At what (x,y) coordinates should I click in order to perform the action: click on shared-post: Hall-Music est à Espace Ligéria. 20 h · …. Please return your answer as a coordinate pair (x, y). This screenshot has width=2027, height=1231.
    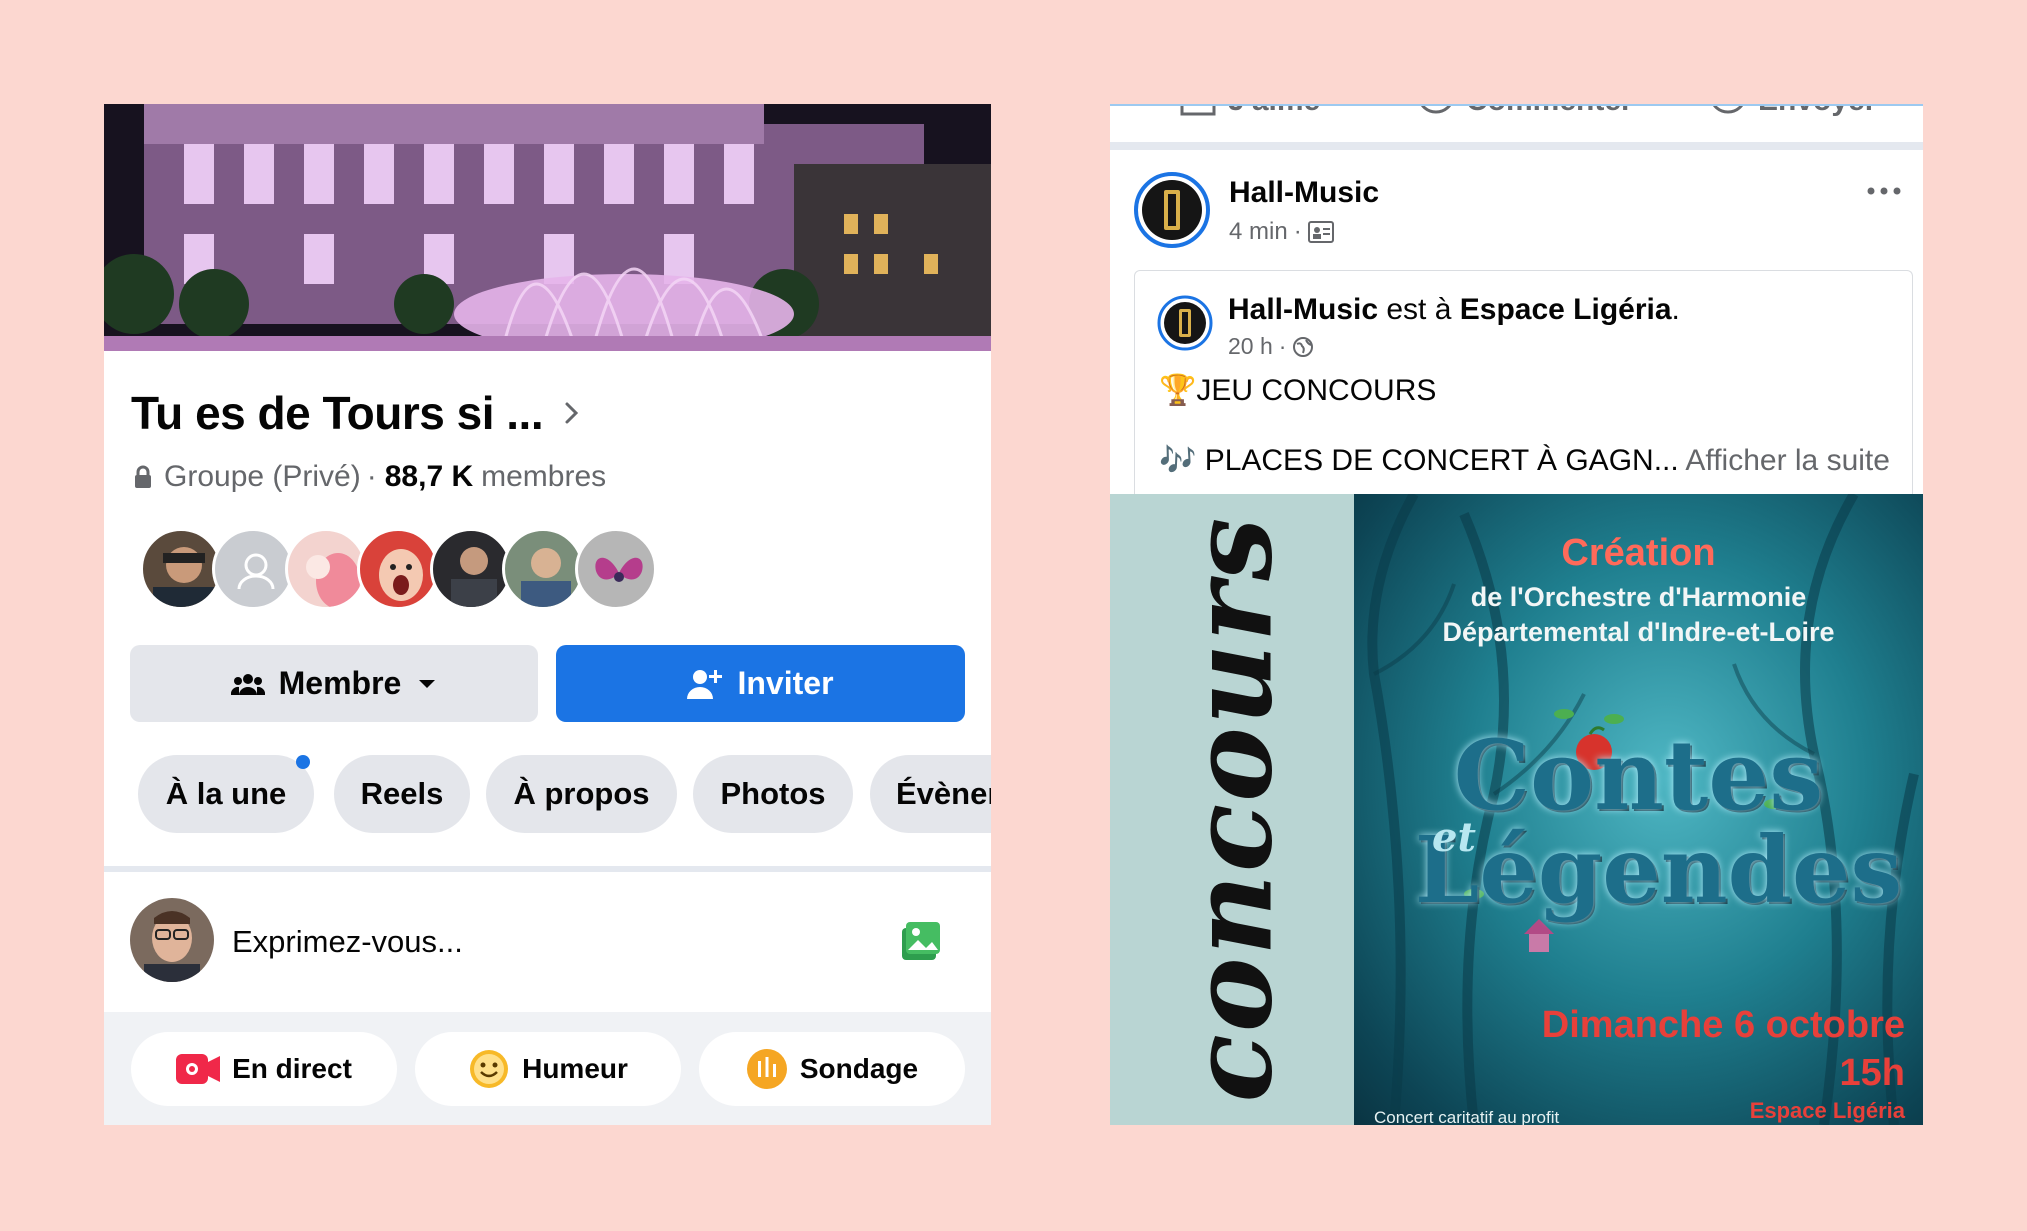
    Looking at the image, I should click on (1523, 390).